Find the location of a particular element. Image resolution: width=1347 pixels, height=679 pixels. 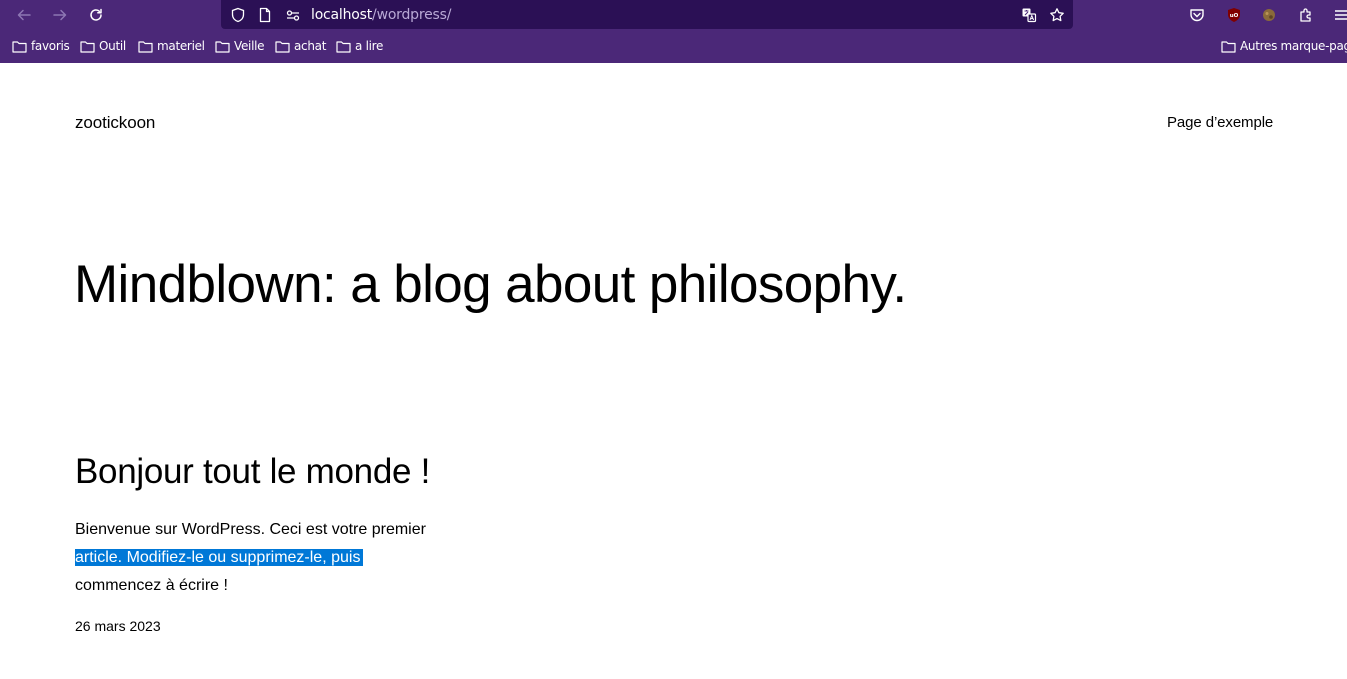

translate-icon is located at coordinates (1028, 14).